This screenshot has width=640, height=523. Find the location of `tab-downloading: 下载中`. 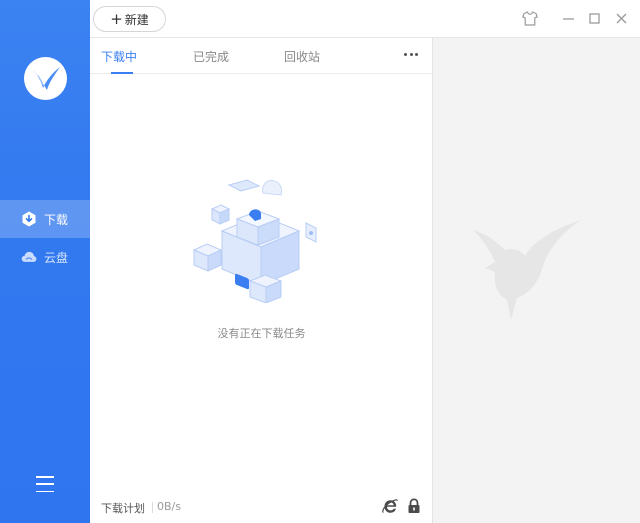

tab-downloading: 下载中 is located at coordinates (119, 56).